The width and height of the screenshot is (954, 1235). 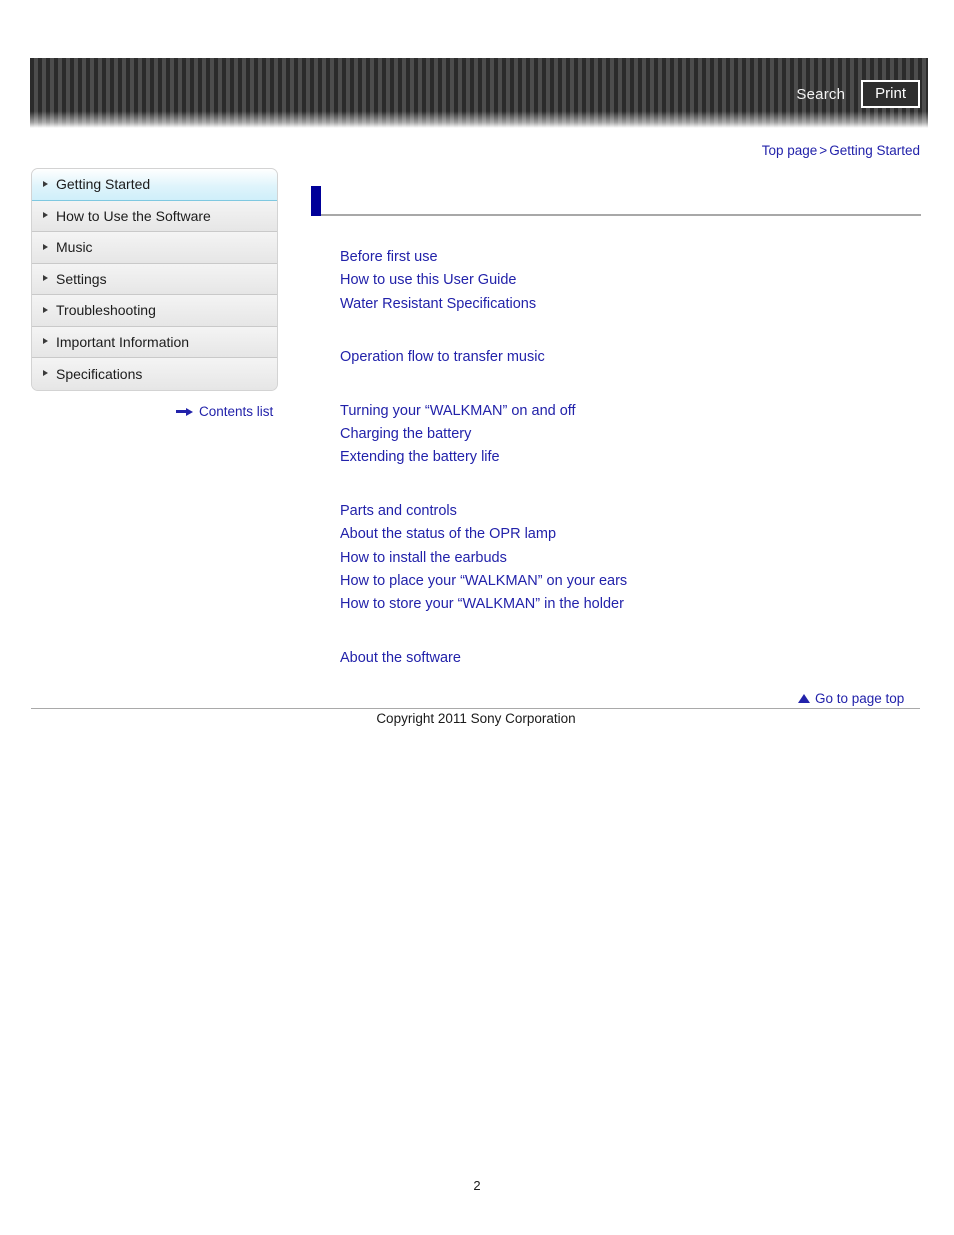 What do you see at coordinates (616, 581) in the screenshot?
I see `content-link: How to place your “WALKMAN” on your ears` at bounding box center [616, 581].